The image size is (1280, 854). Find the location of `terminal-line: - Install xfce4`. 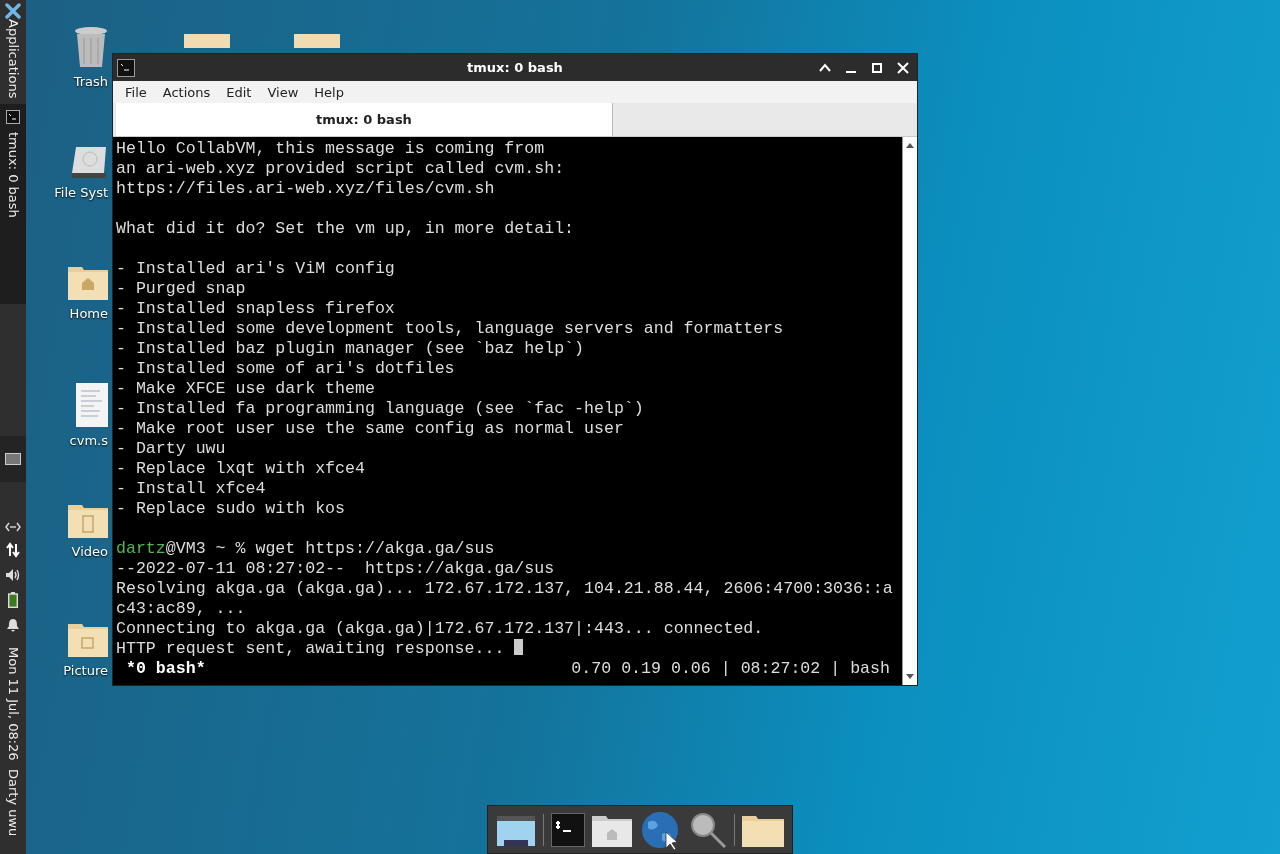

terminal-line: - Install xfce4 is located at coordinates (191, 488).